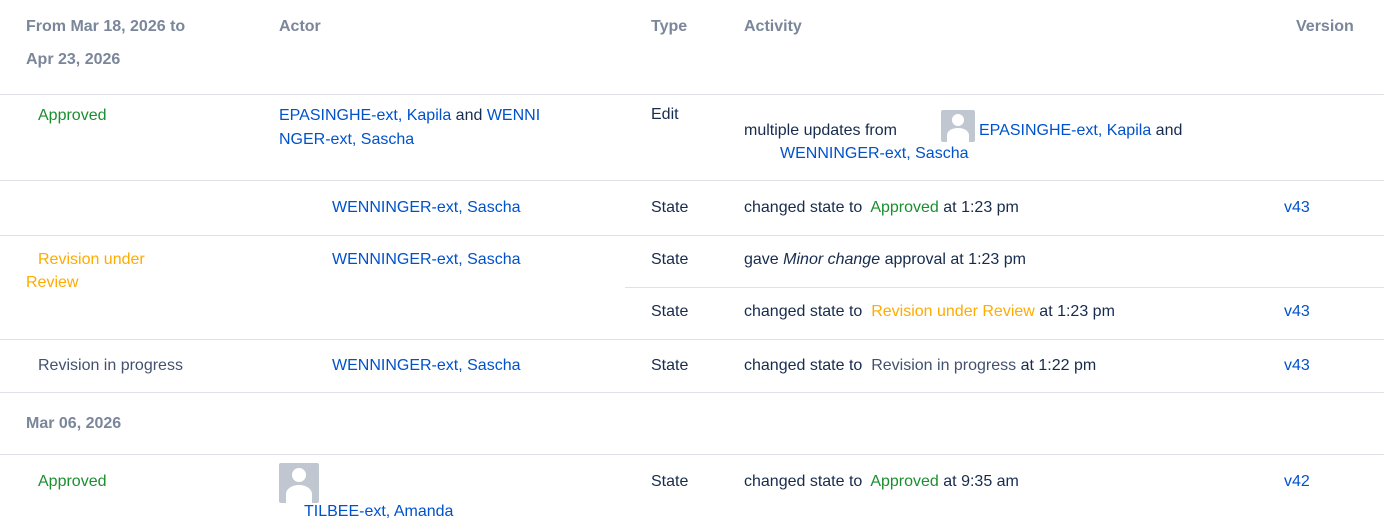  I want to click on activity-cell: changed state to Approved at 9:35 am, so click(881, 482).